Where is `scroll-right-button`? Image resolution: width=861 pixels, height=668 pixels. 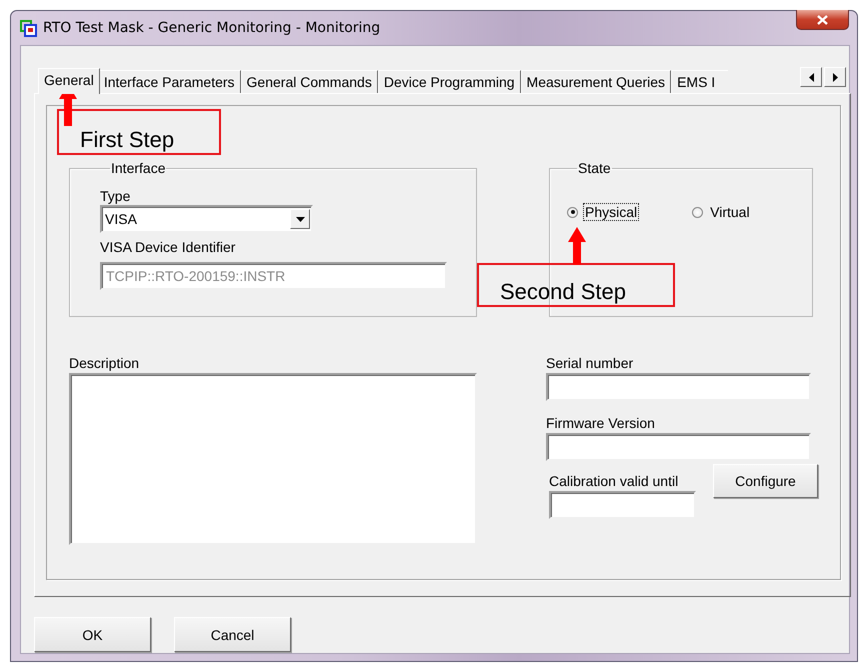 scroll-right-button is located at coordinates (835, 77).